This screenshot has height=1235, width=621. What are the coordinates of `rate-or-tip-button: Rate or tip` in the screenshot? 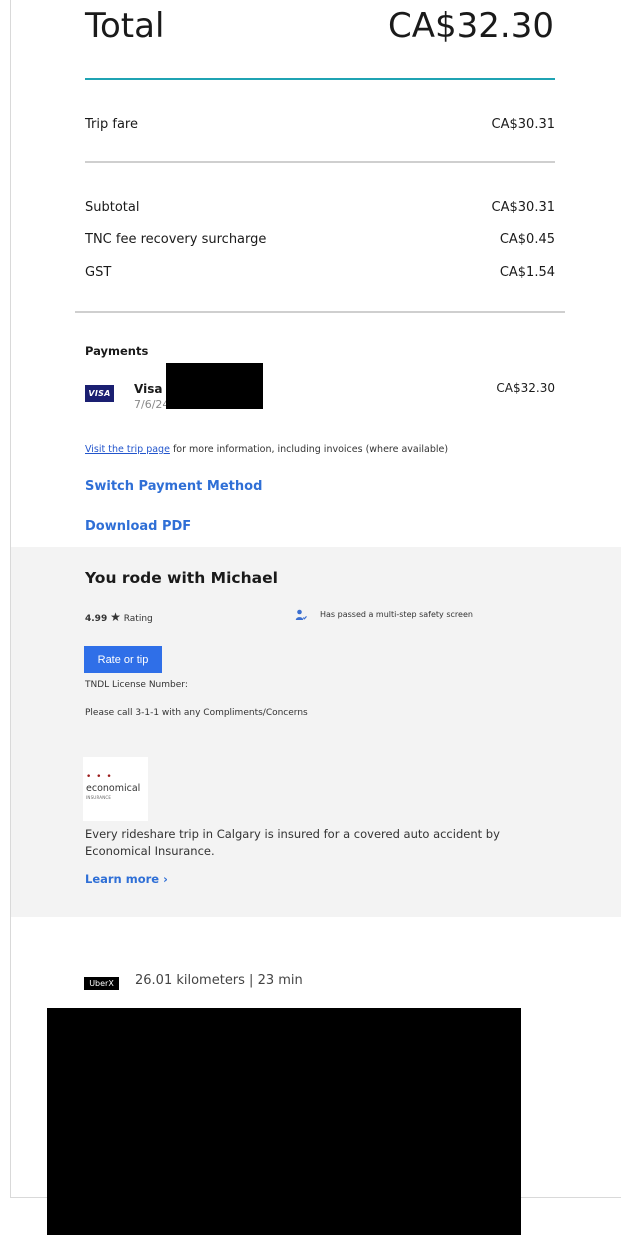 It's located at (123, 659).